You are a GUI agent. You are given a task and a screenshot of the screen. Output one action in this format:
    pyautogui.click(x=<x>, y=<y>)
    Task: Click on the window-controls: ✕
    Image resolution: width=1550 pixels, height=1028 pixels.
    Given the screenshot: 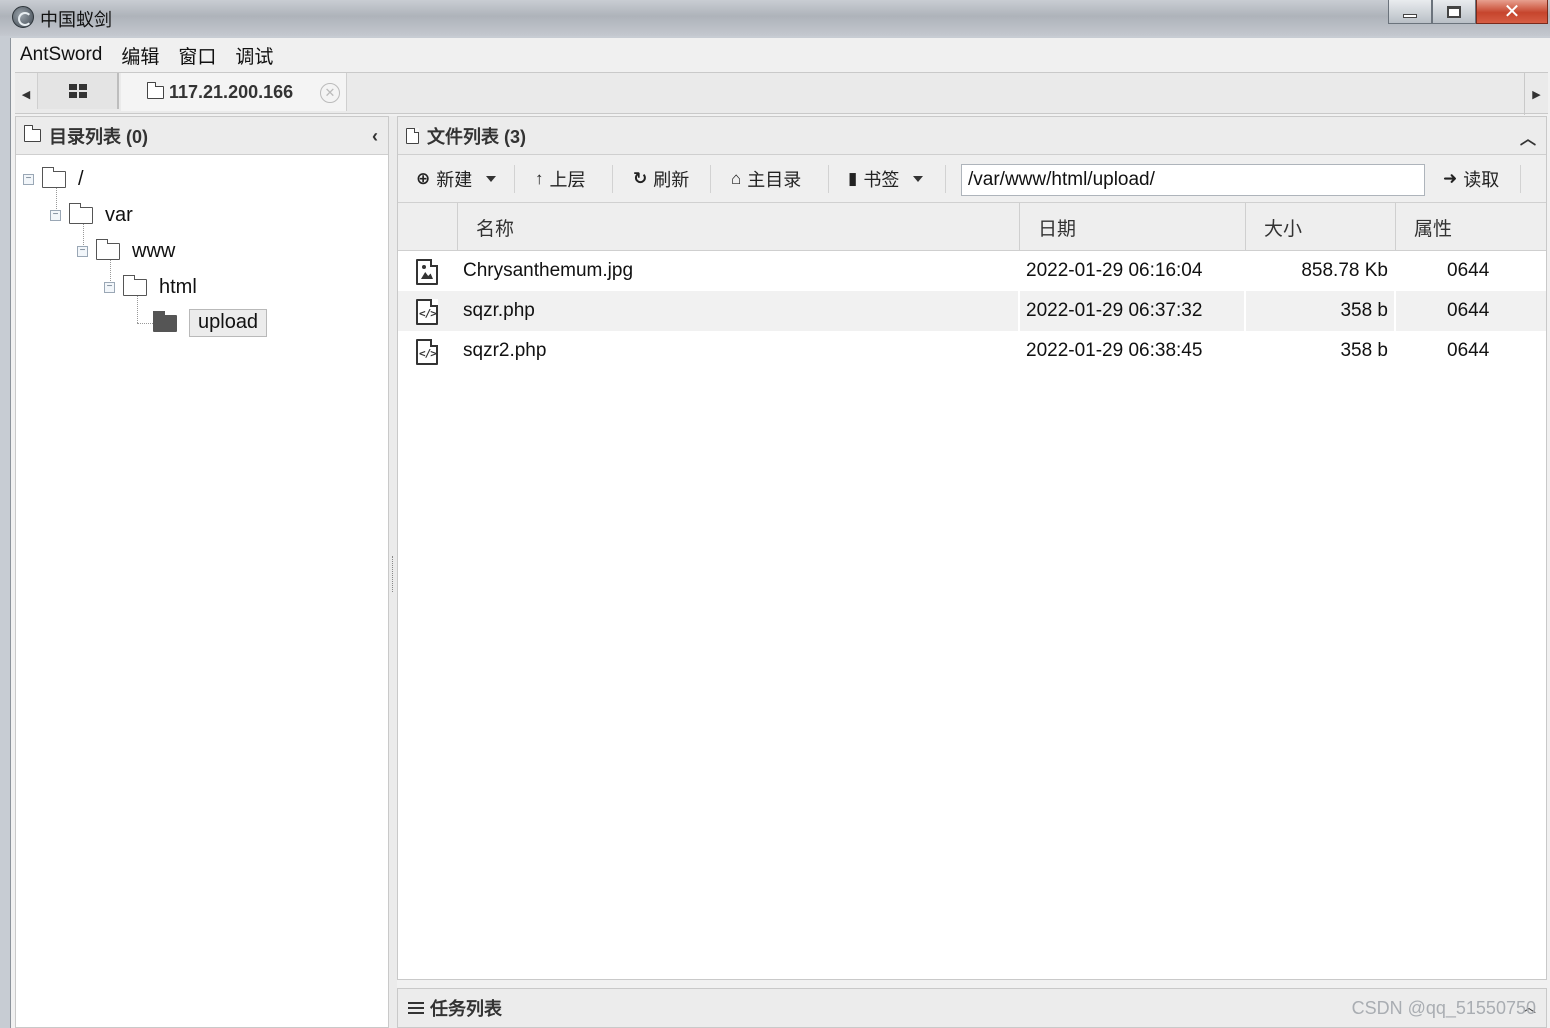 What is the action you would take?
    pyautogui.click(x=1468, y=12)
    